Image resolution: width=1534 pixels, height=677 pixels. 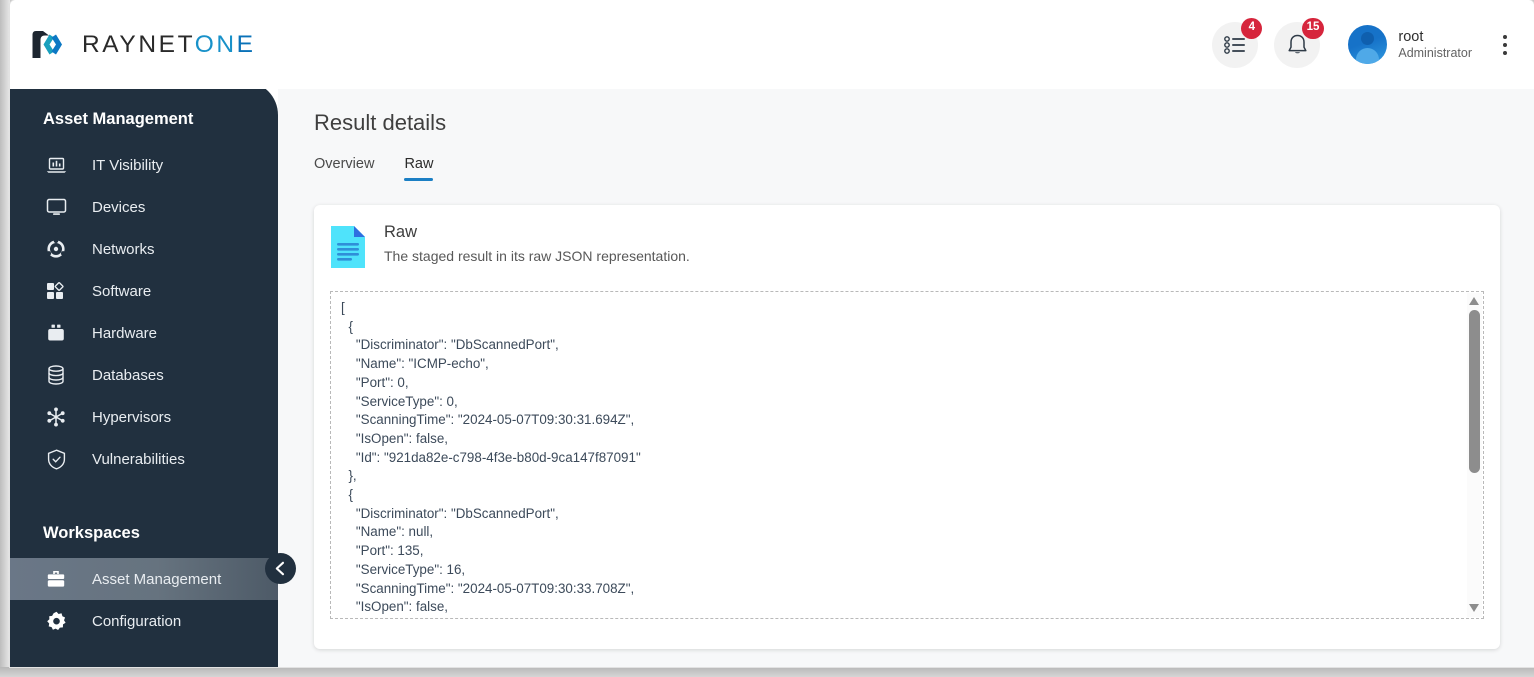 What do you see at coordinates (401, 232) in the screenshot?
I see `card-title: Raw` at bounding box center [401, 232].